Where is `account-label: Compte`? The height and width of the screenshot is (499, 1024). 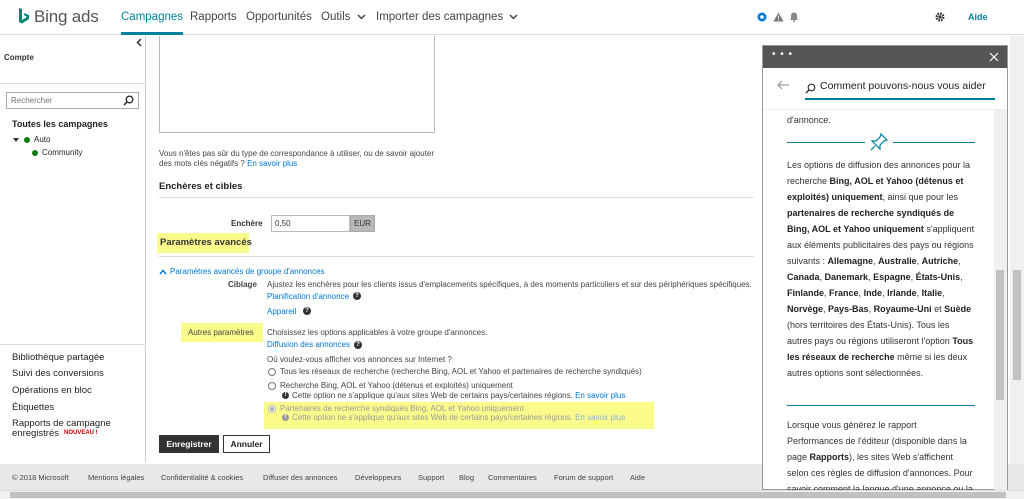 account-label: Compte is located at coordinates (19, 57).